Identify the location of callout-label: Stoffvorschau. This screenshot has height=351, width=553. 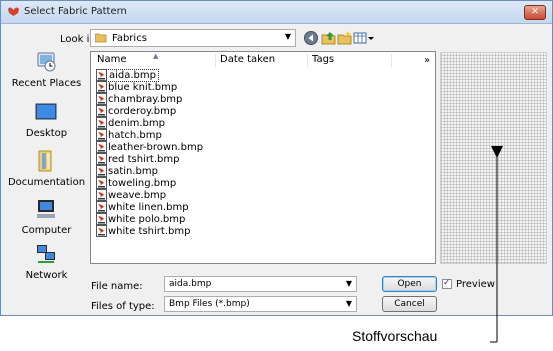
(395, 336).